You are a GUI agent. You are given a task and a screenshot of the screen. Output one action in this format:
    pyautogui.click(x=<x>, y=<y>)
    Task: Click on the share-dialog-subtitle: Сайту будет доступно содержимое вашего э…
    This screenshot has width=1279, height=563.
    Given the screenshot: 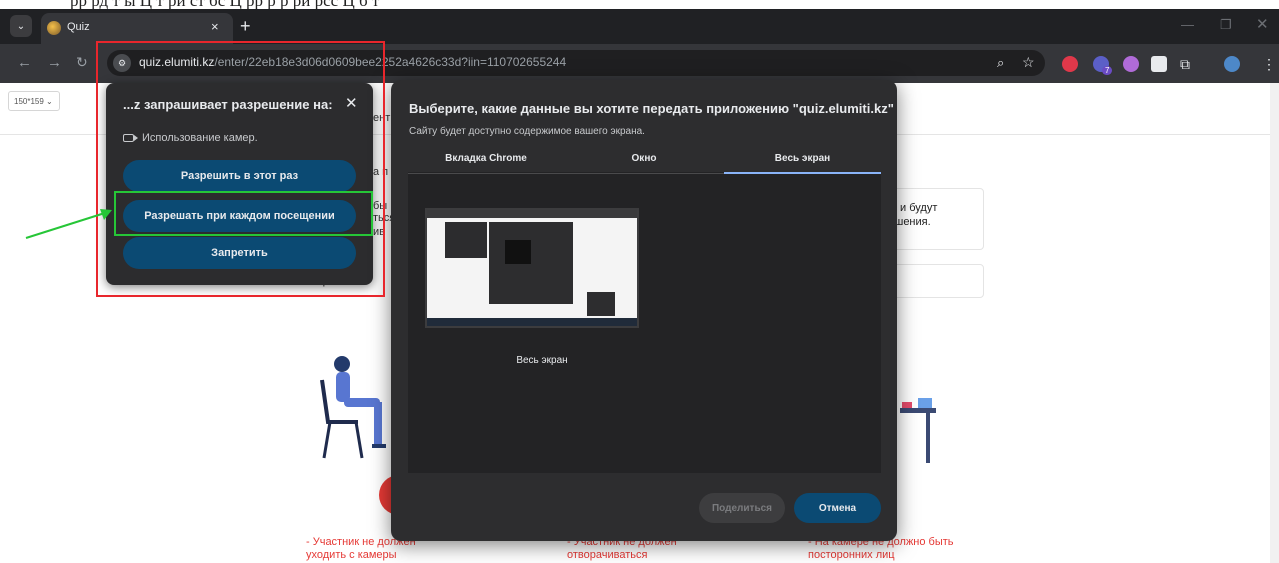 What is the action you would take?
    pyautogui.click(x=527, y=131)
    